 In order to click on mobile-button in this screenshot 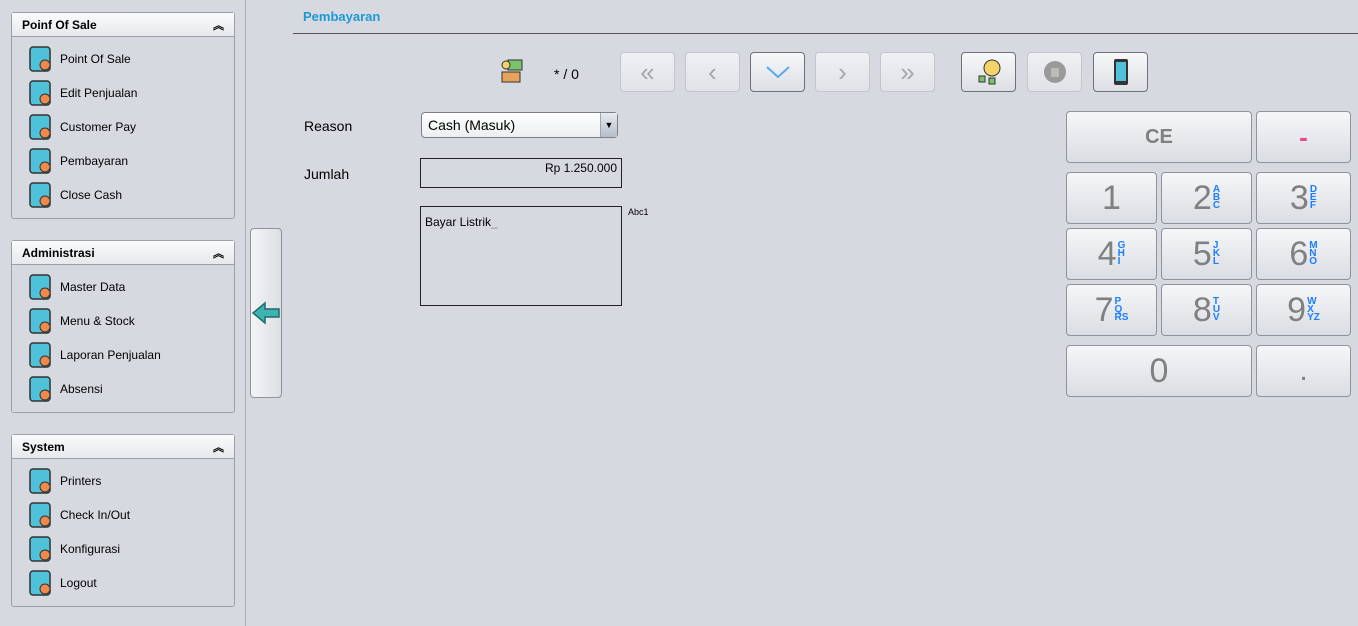, I will do `click(1120, 72)`.